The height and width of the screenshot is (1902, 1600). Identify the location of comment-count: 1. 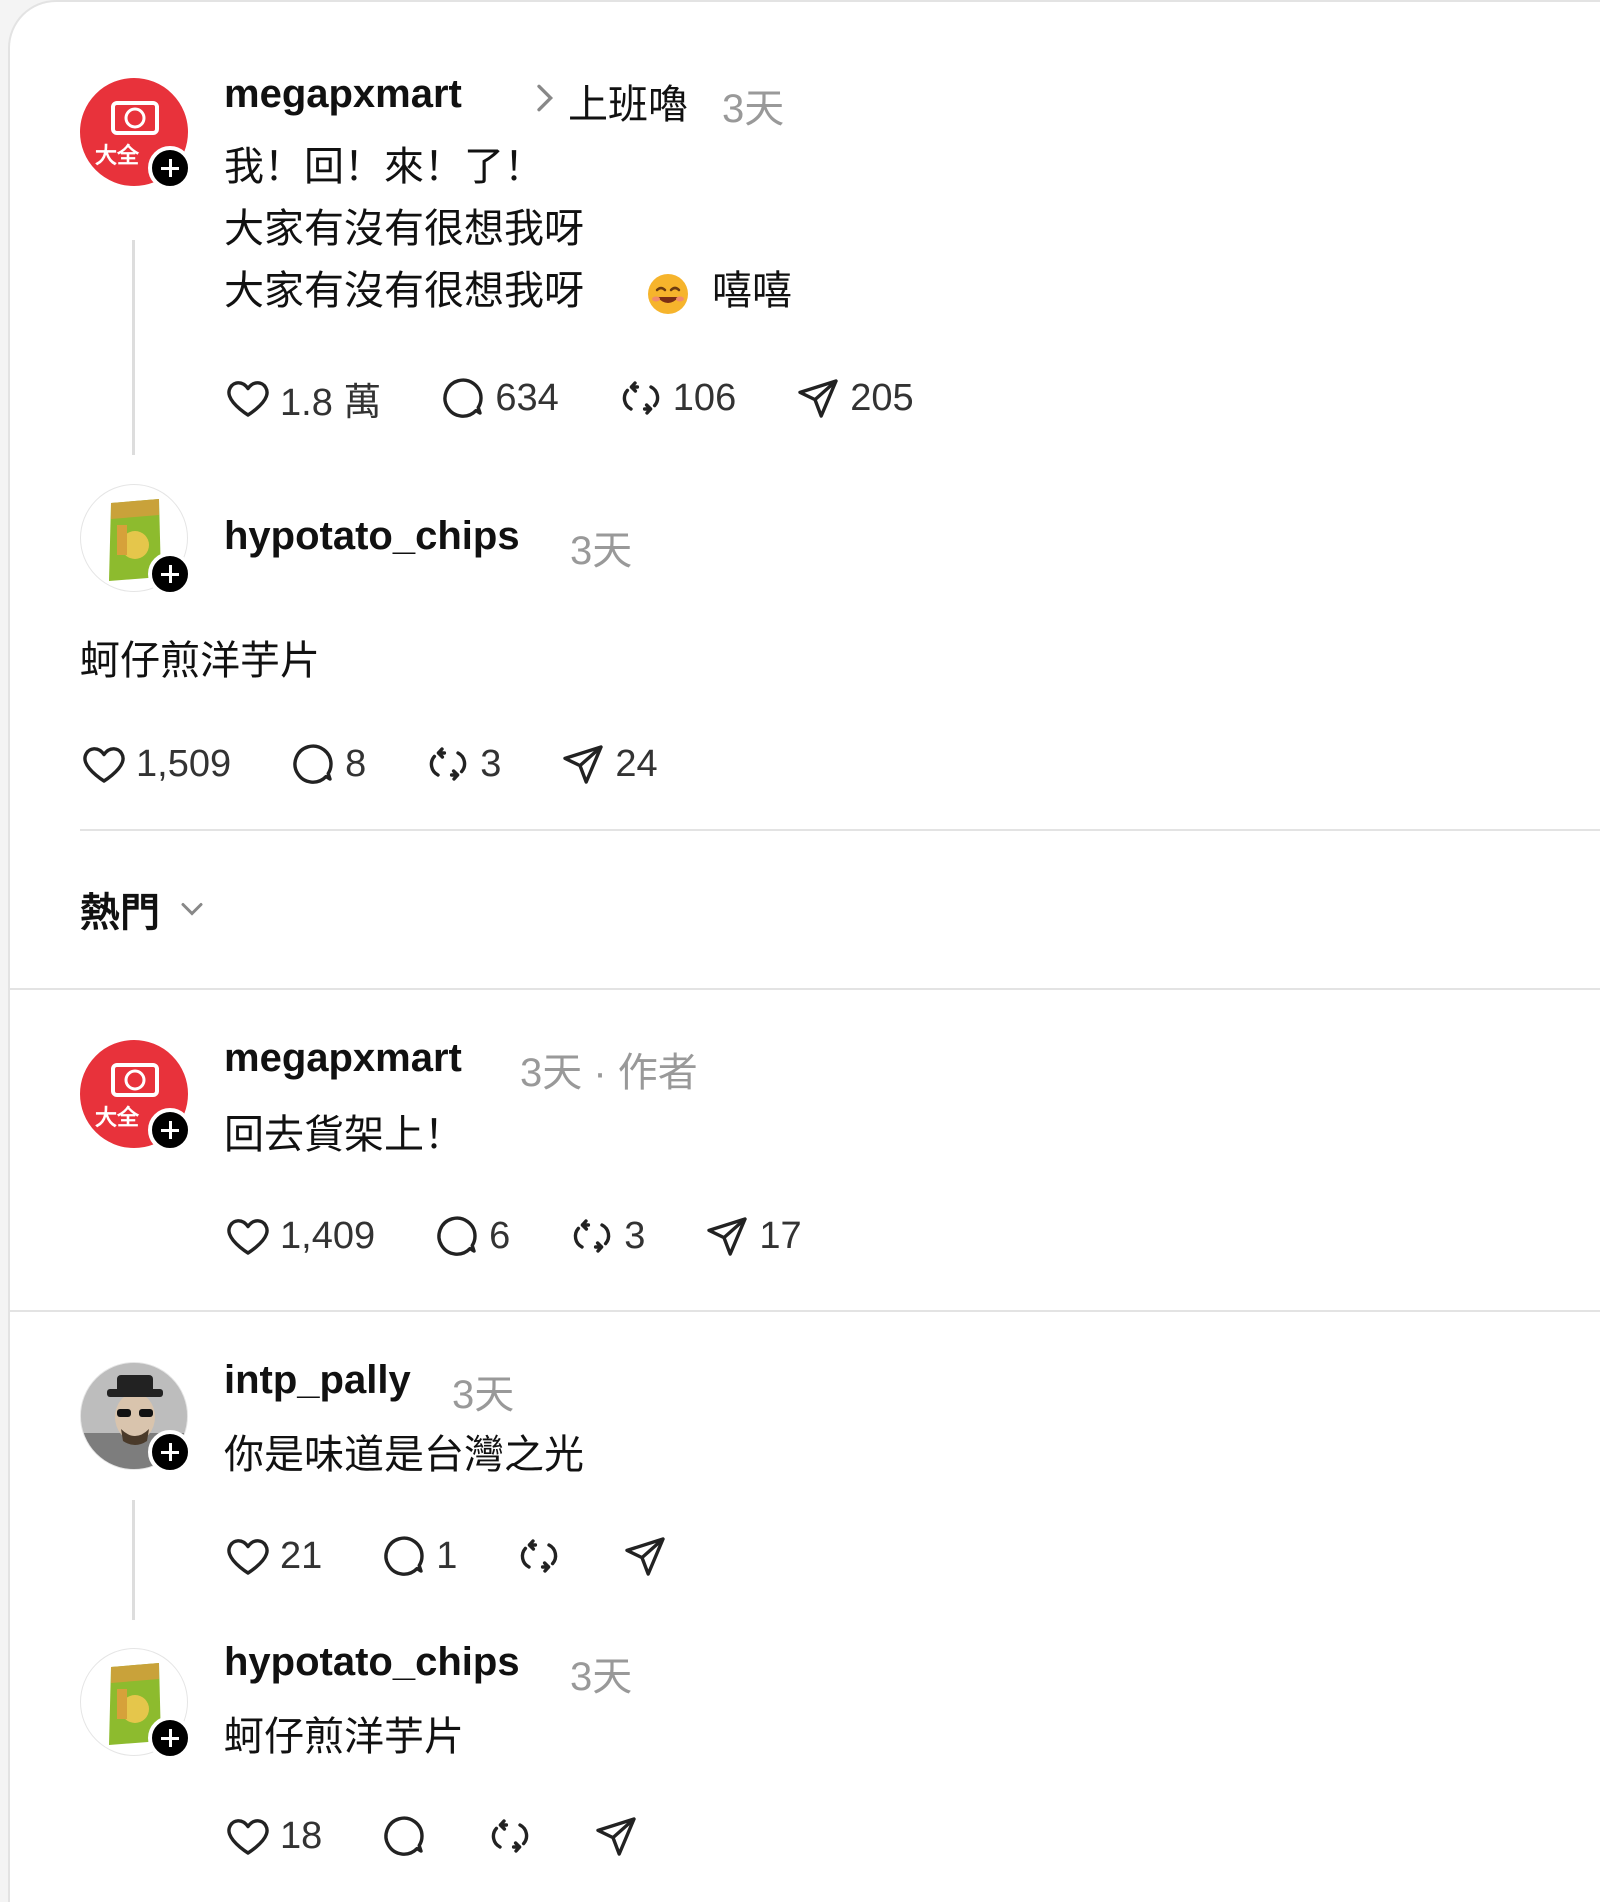
(447, 1555).